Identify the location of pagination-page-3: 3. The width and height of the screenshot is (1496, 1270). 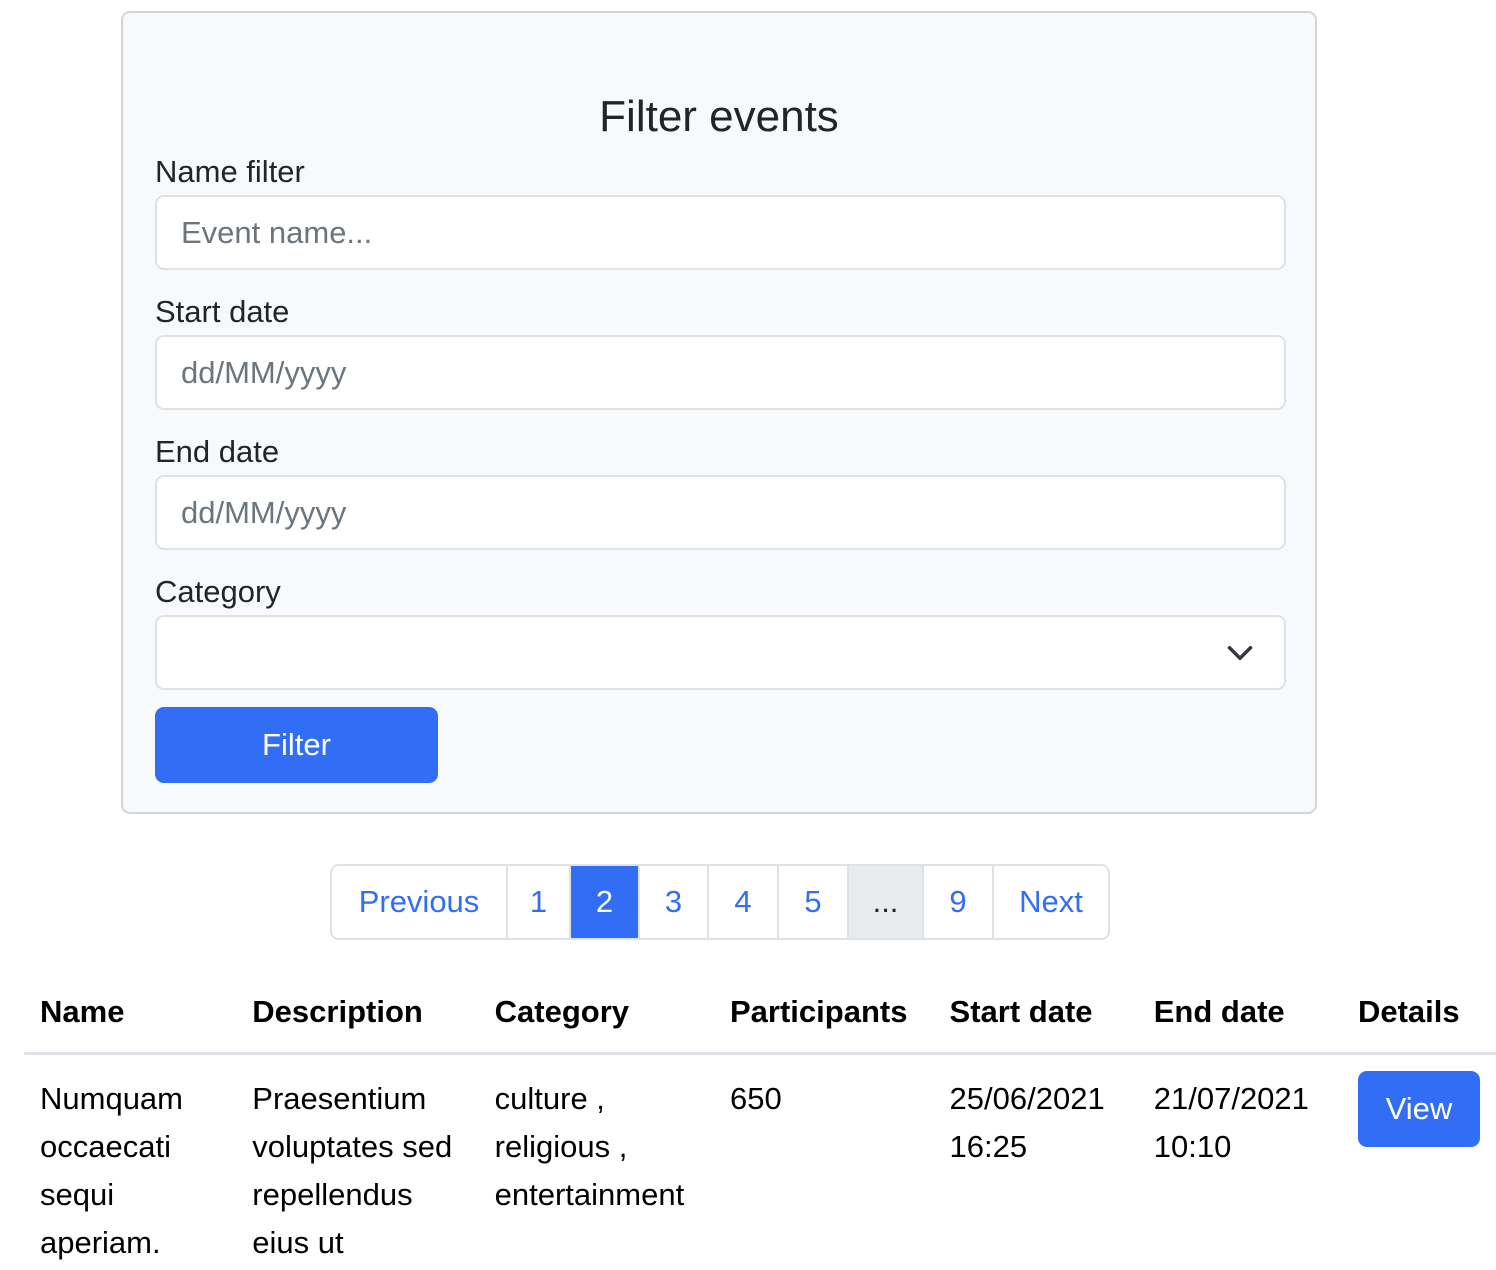
(674, 902).